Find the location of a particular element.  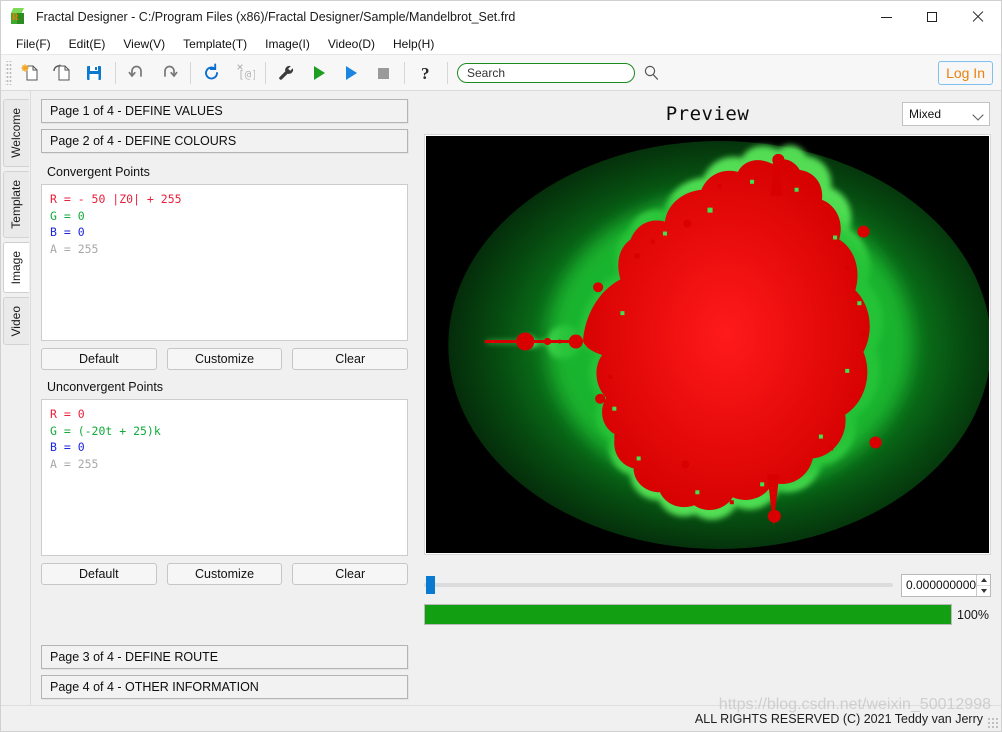

zoom-slider-row: 0.000000000 is located at coordinates (707, 585).